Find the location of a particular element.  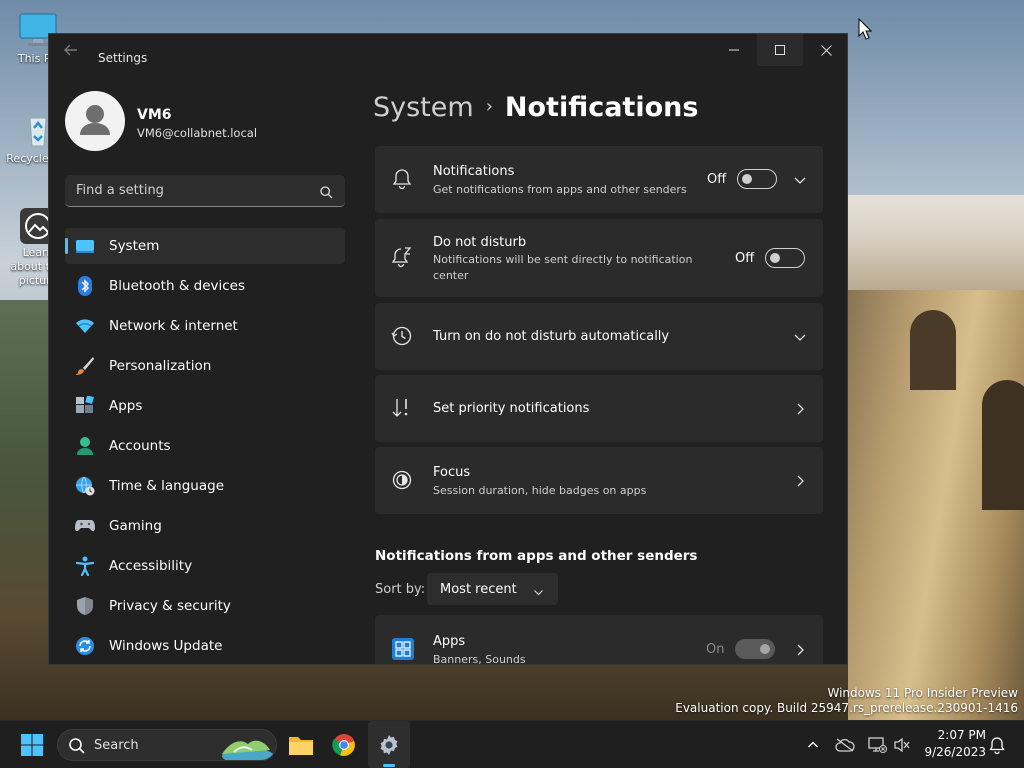

sidebar-item-label: Bluetooth & devices is located at coordinates (177, 286).